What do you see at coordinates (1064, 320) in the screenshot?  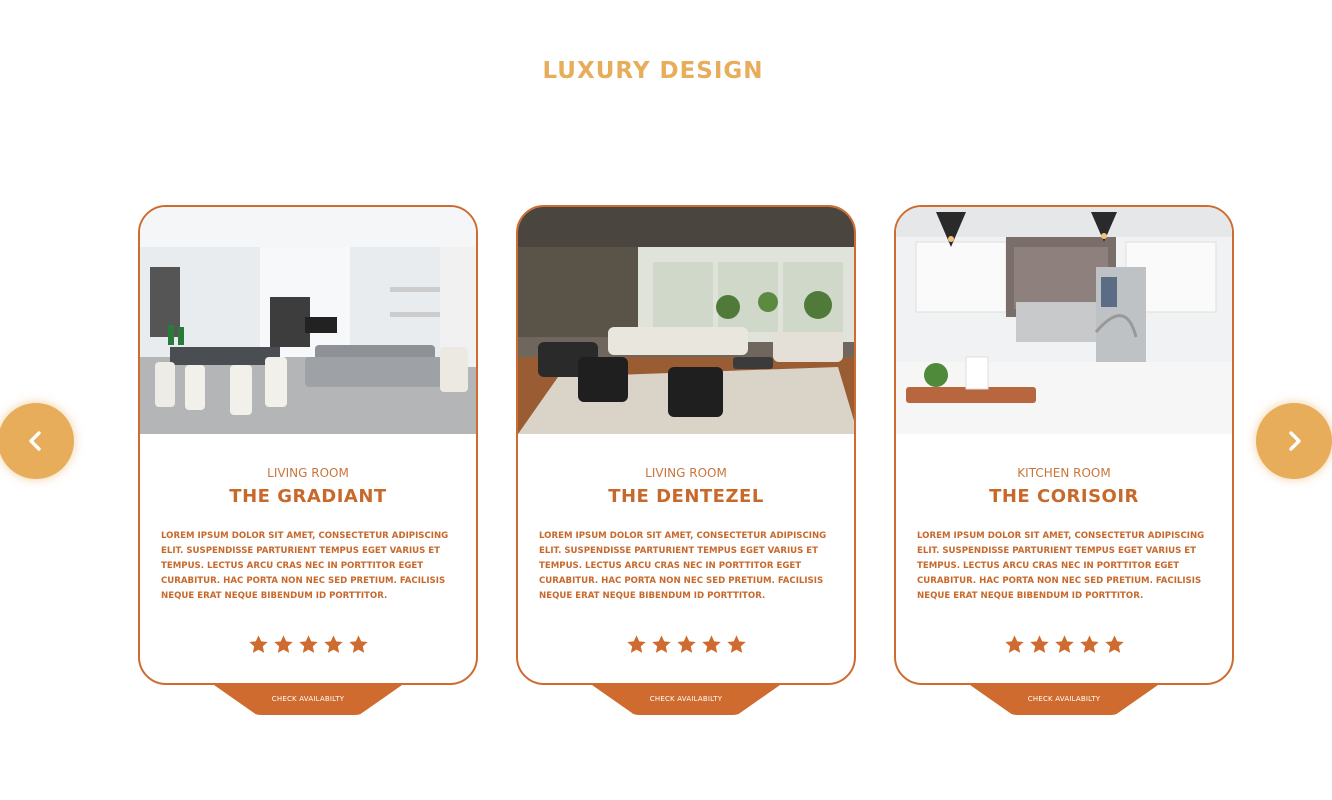 I see `kitchen-photo` at bounding box center [1064, 320].